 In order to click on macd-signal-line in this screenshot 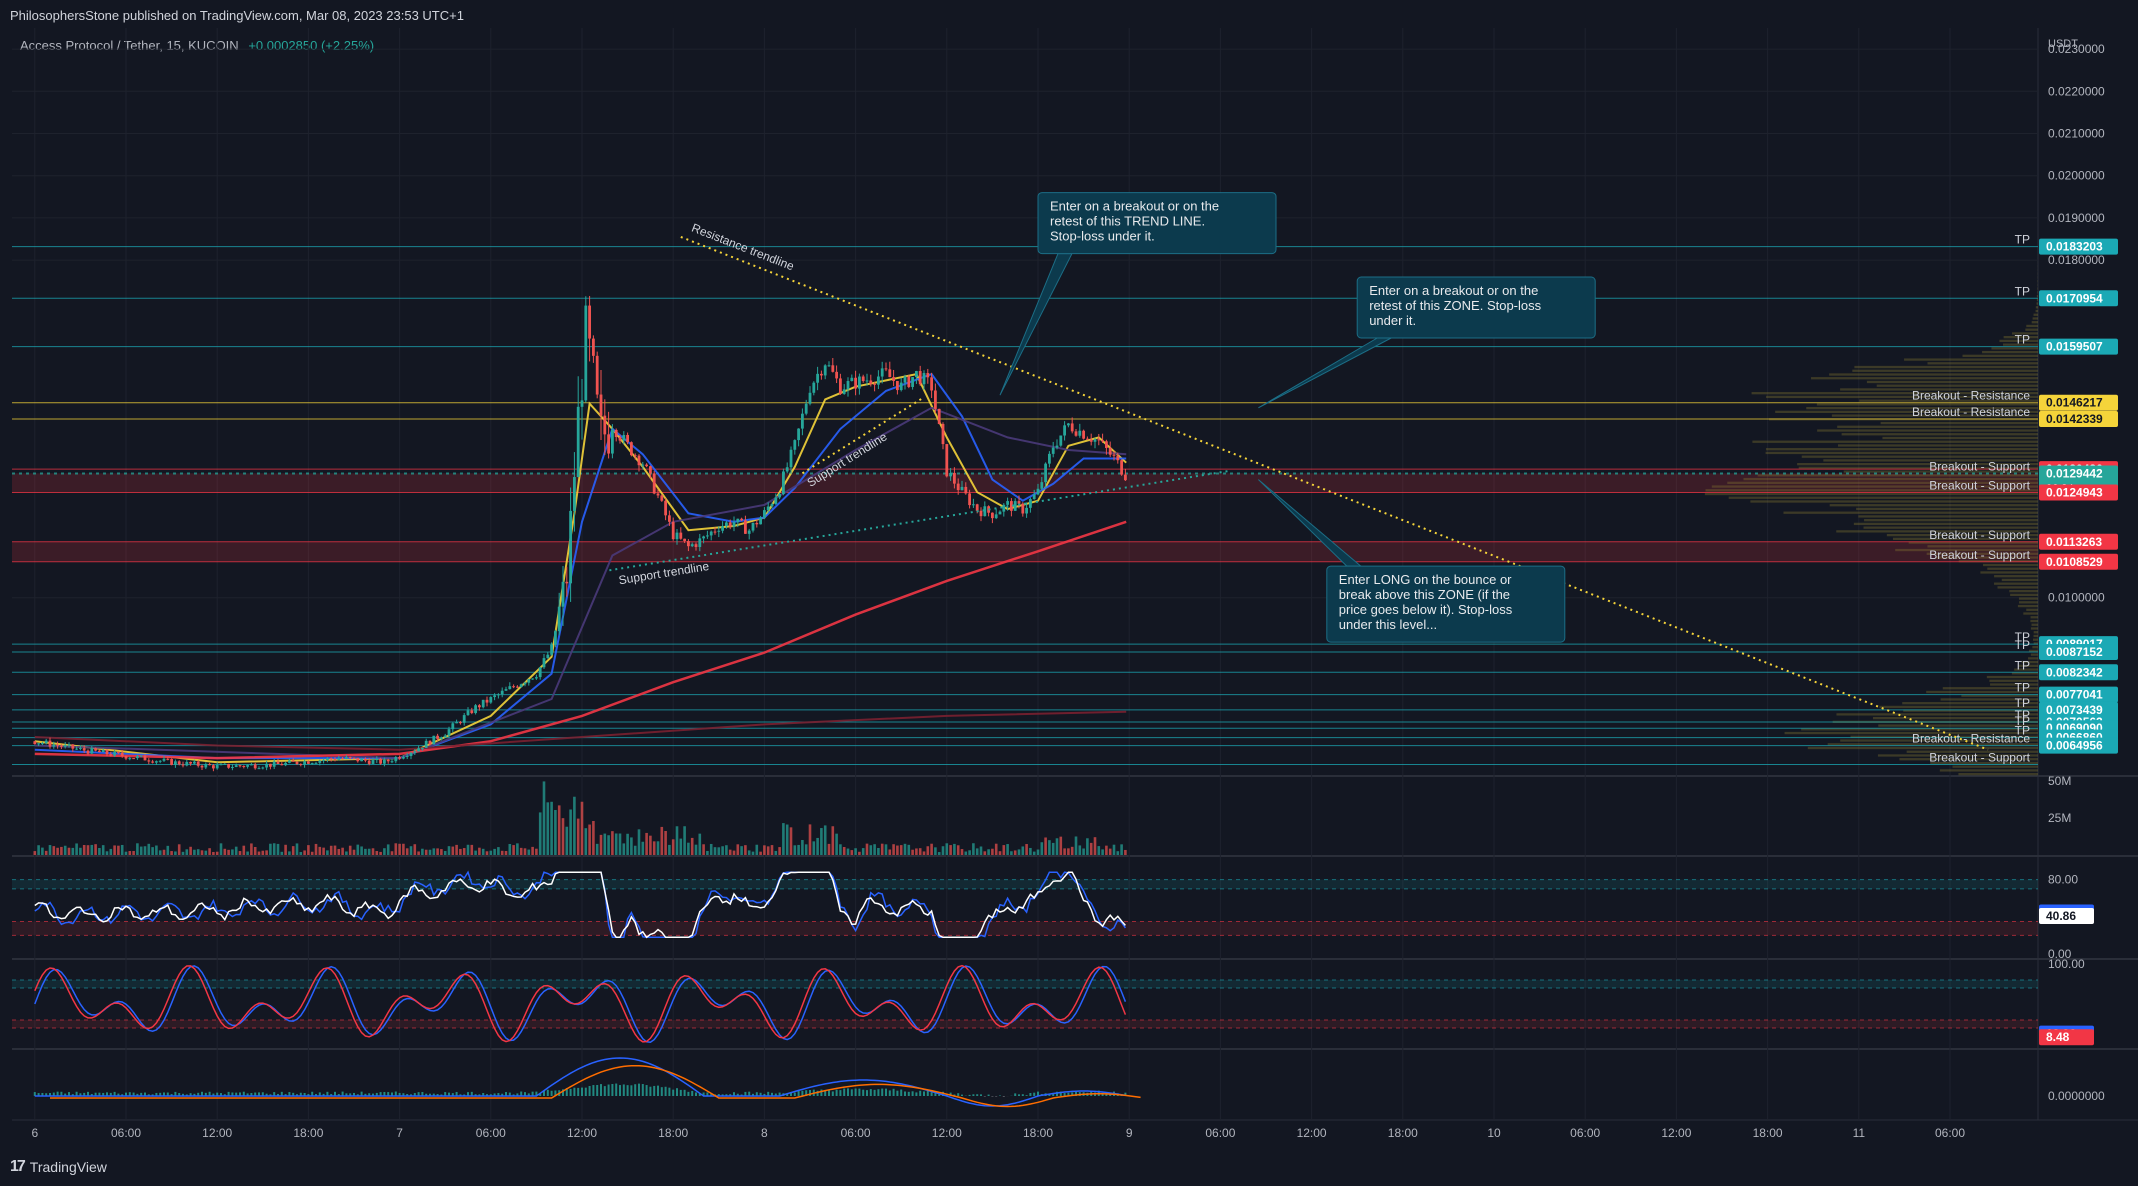, I will do `click(595, 1086)`.